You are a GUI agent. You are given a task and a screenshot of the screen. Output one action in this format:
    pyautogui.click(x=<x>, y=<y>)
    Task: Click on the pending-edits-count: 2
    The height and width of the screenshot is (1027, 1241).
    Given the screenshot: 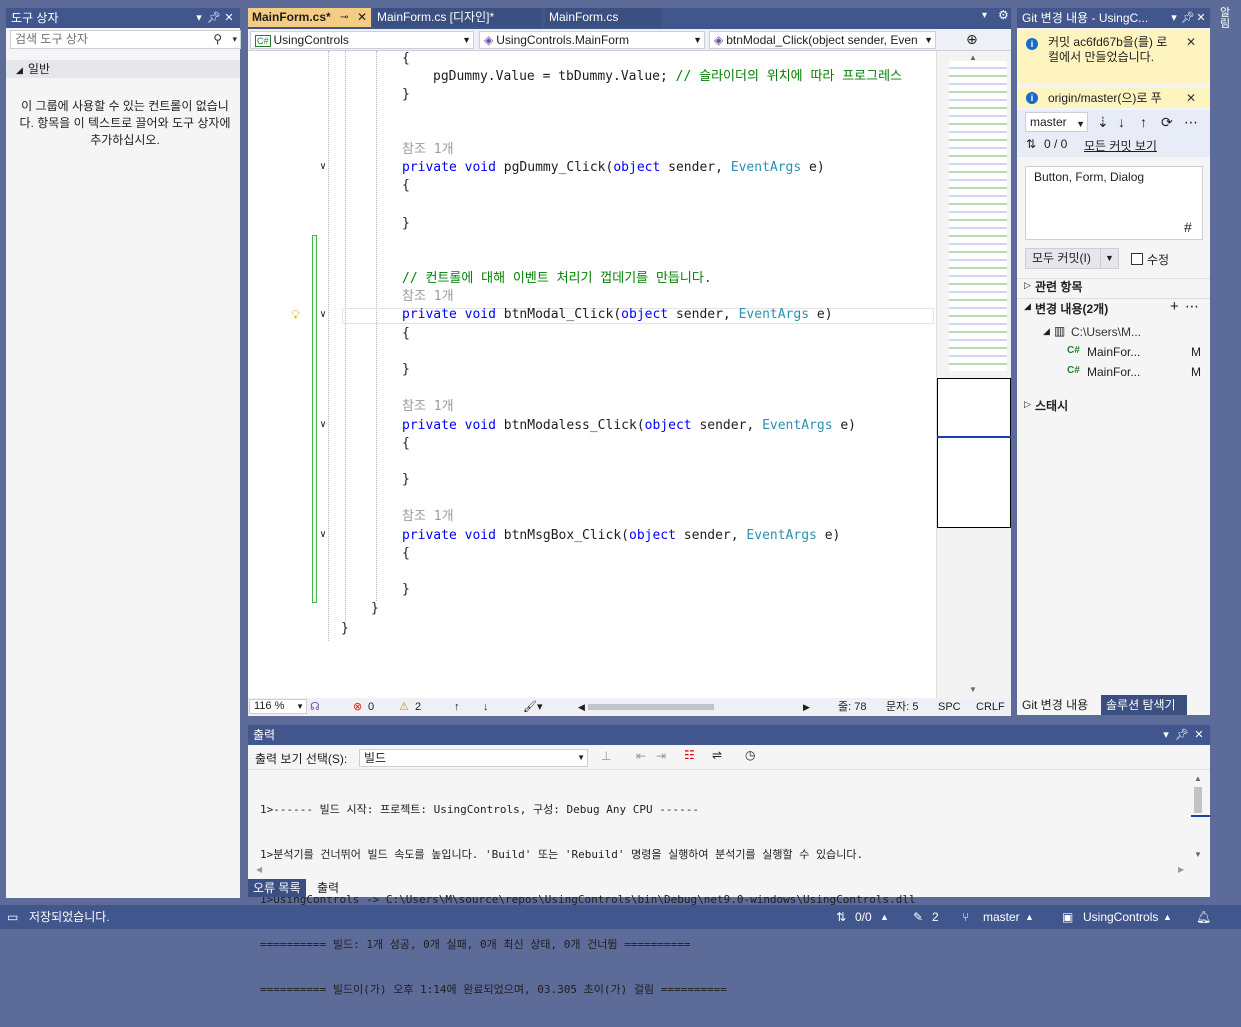 What is the action you would take?
    pyautogui.click(x=935, y=917)
    